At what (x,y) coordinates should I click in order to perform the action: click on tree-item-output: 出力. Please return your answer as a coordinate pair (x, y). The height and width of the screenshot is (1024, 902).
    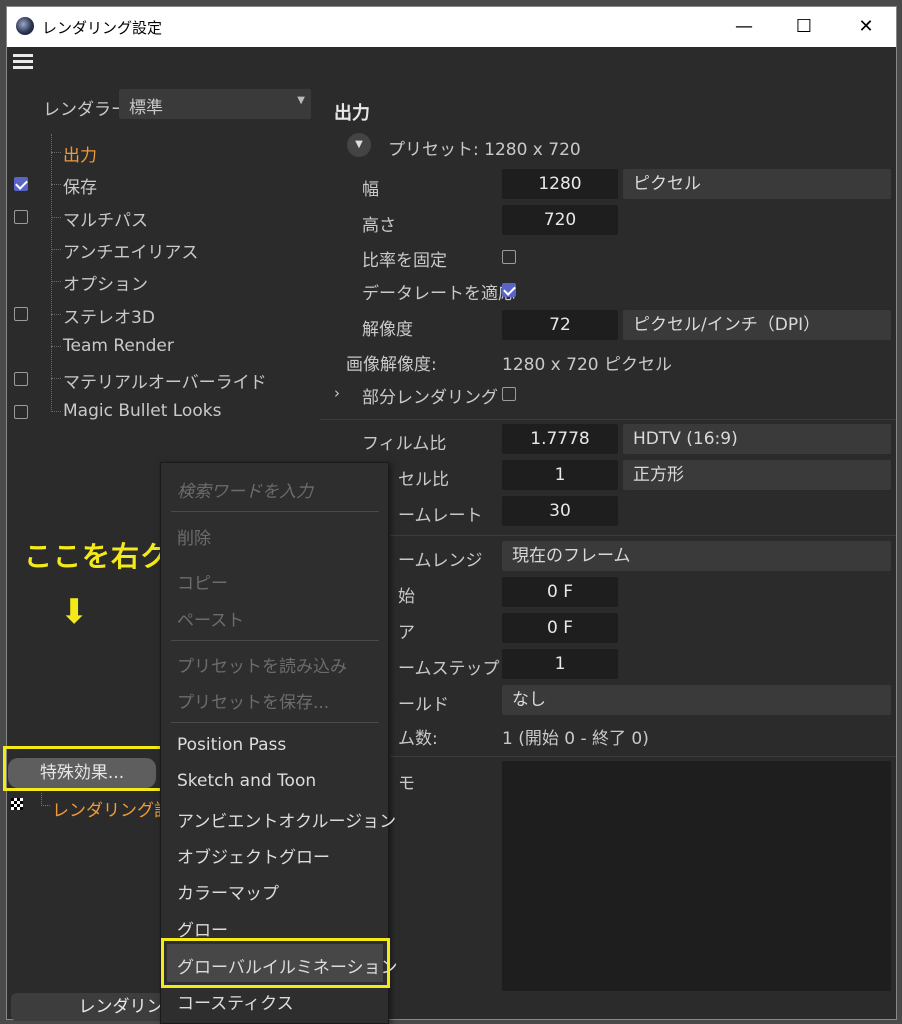
    Looking at the image, I should click on (80, 153).